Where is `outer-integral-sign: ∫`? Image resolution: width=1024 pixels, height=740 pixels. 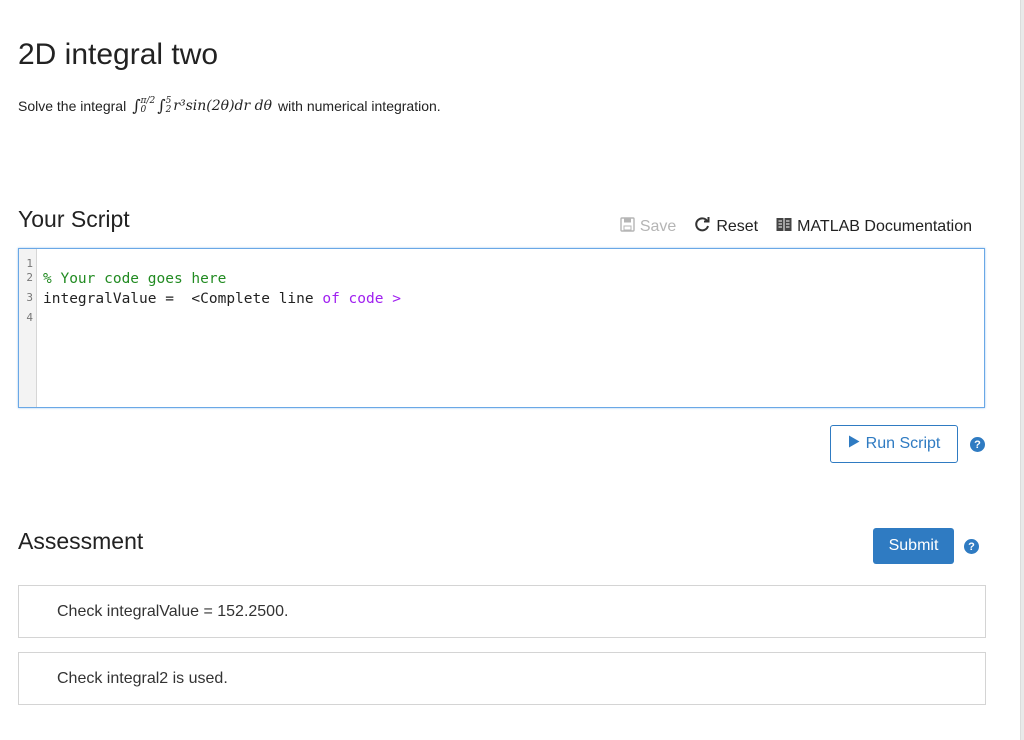 outer-integral-sign: ∫ is located at coordinates (136, 105).